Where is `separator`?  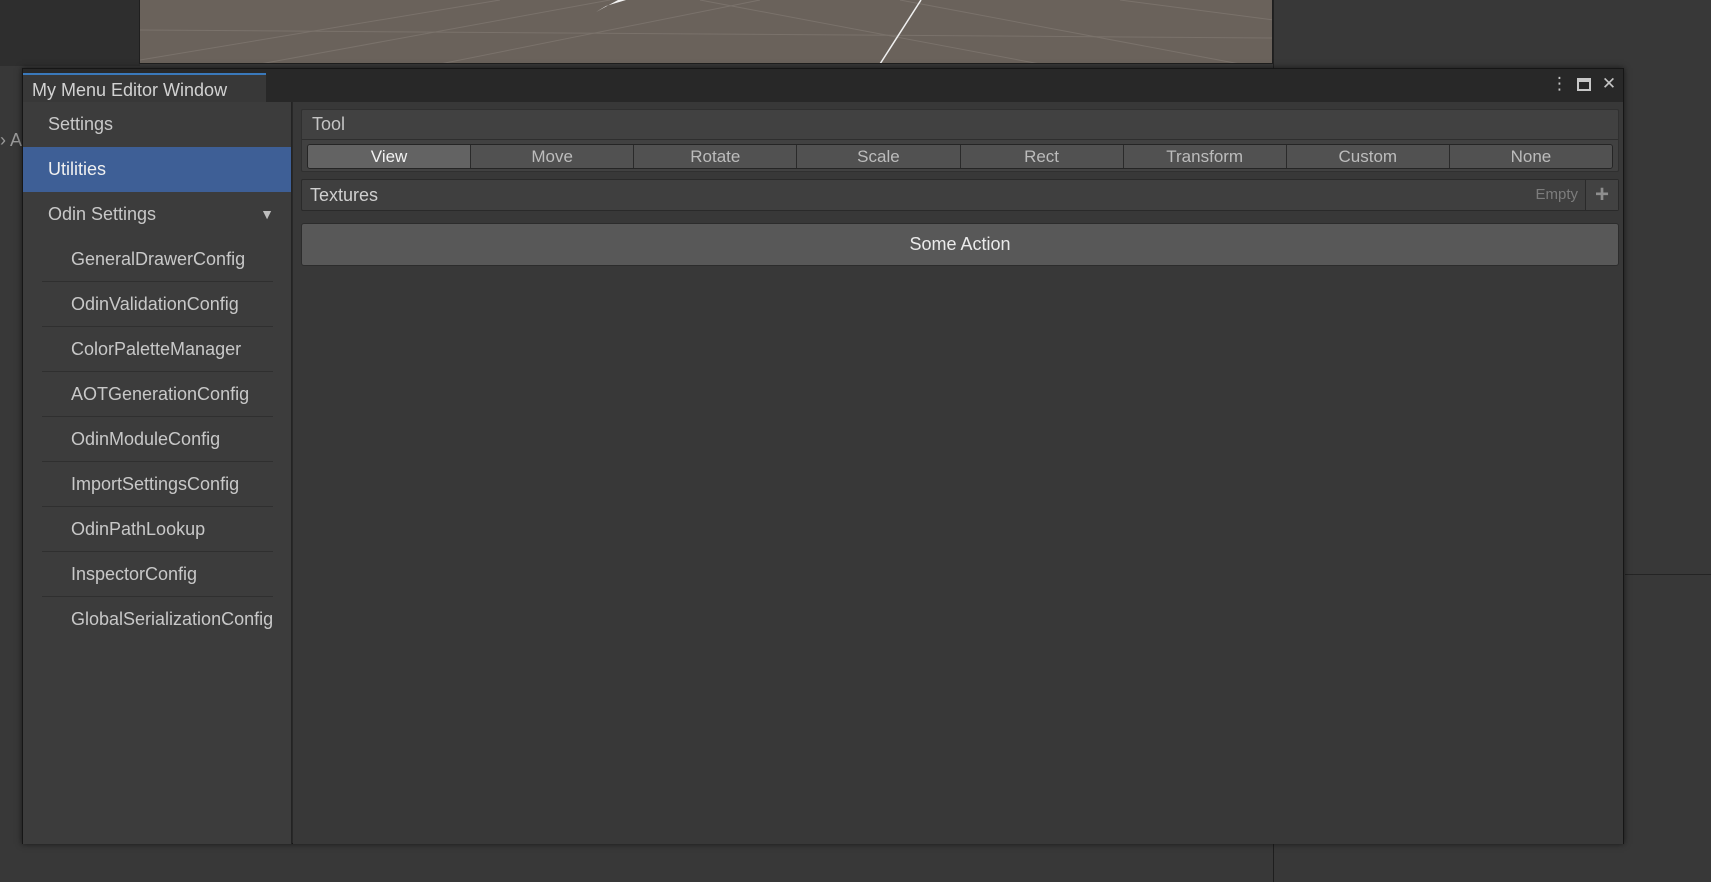
separator is located at coordinates (960, 139).